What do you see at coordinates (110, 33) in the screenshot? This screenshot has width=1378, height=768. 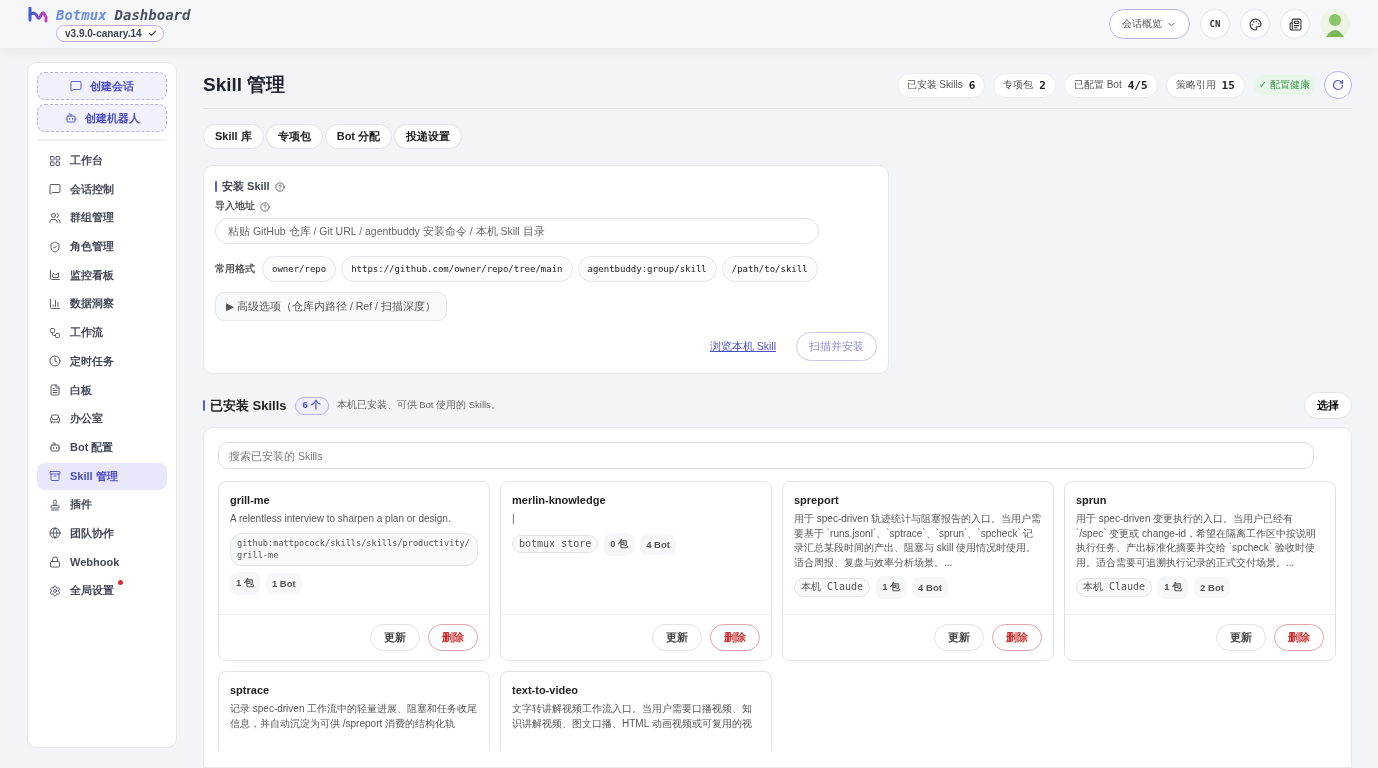 I see `version-badge: v3.9.0-canary.14` at bounding box center [110, 33].